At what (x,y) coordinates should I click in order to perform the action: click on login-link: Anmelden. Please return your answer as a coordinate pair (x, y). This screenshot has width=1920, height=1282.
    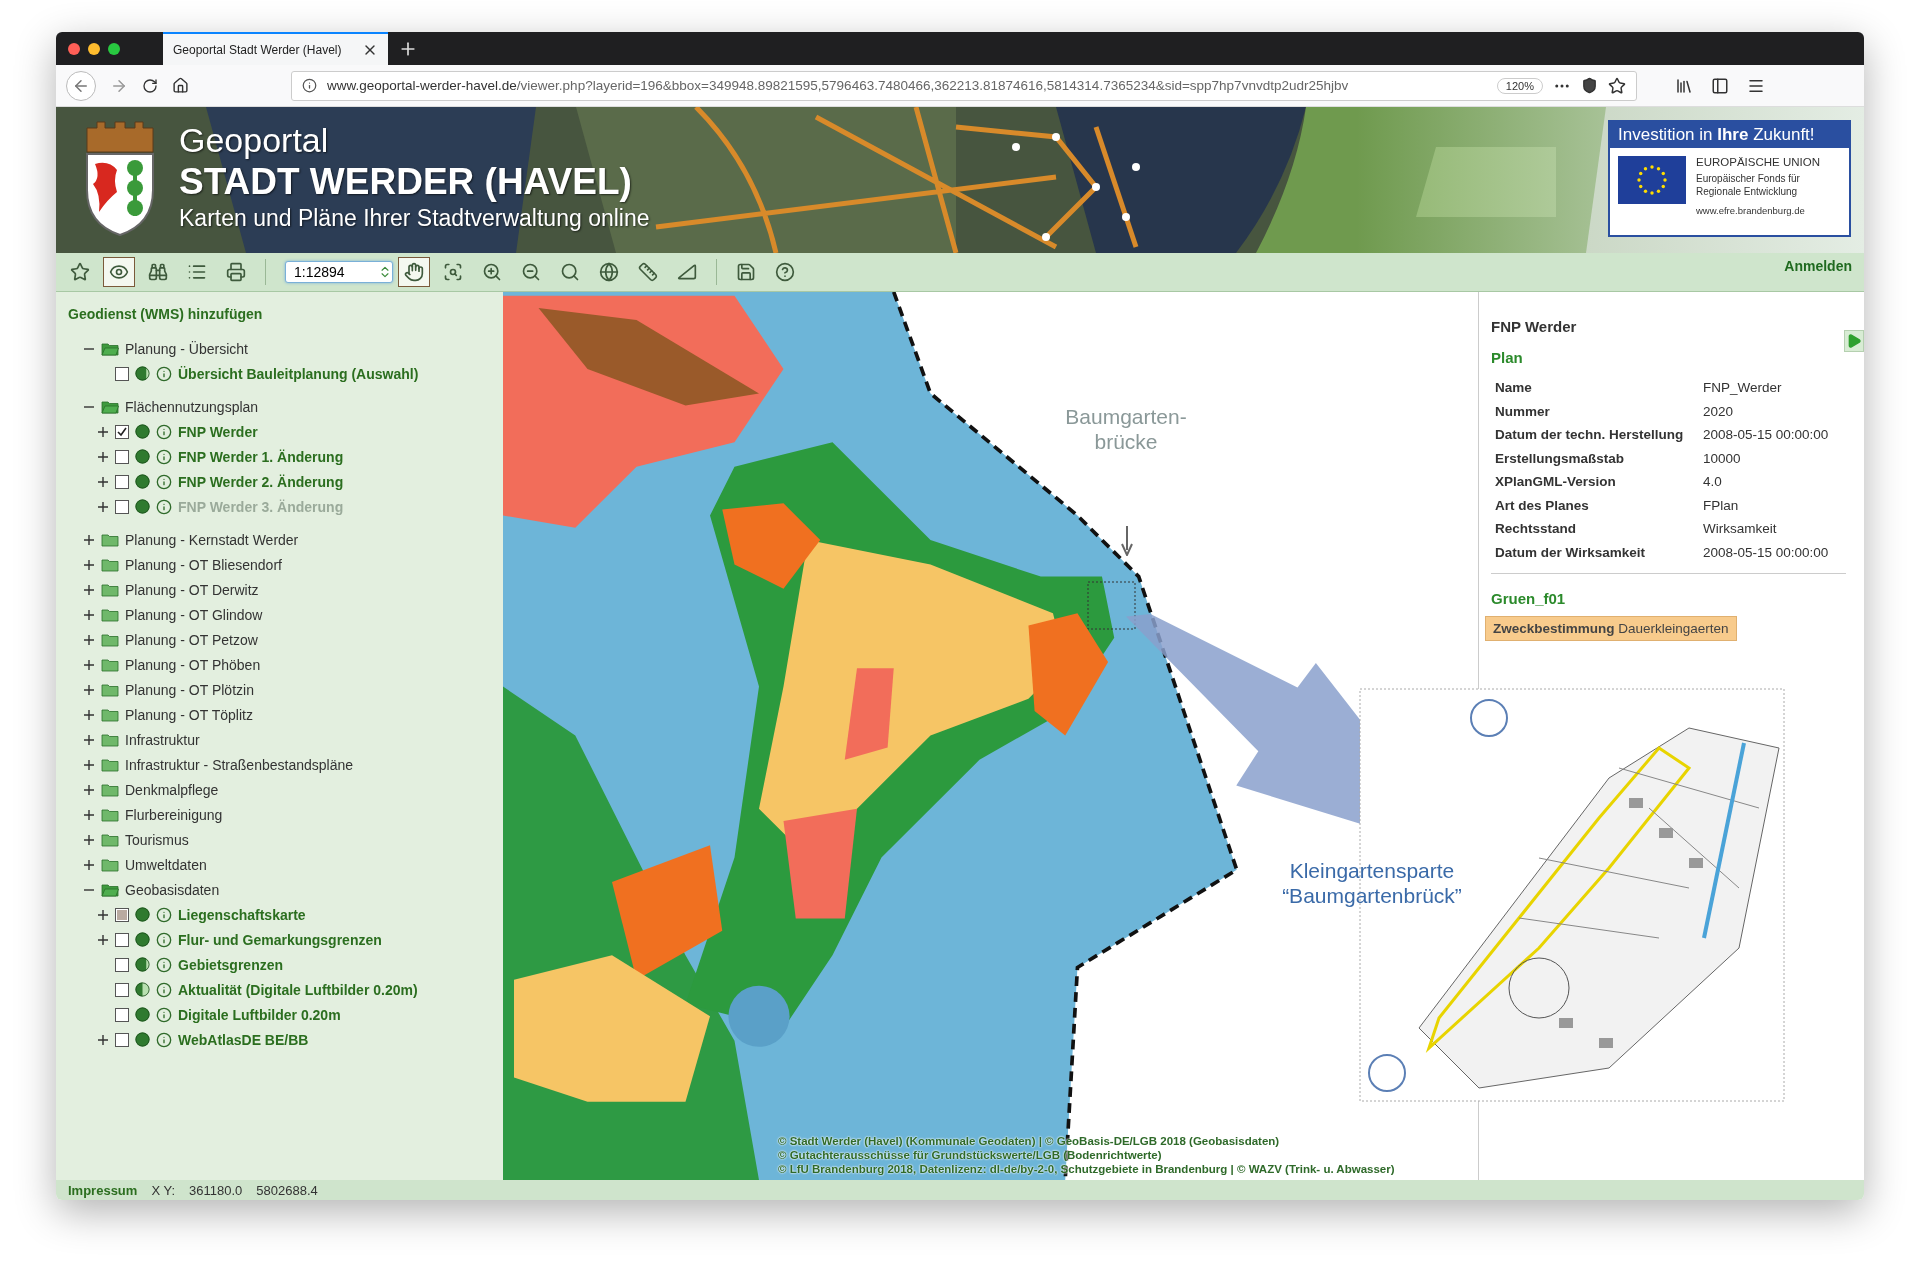
    Looking at the image, I should click on (1818, 266).